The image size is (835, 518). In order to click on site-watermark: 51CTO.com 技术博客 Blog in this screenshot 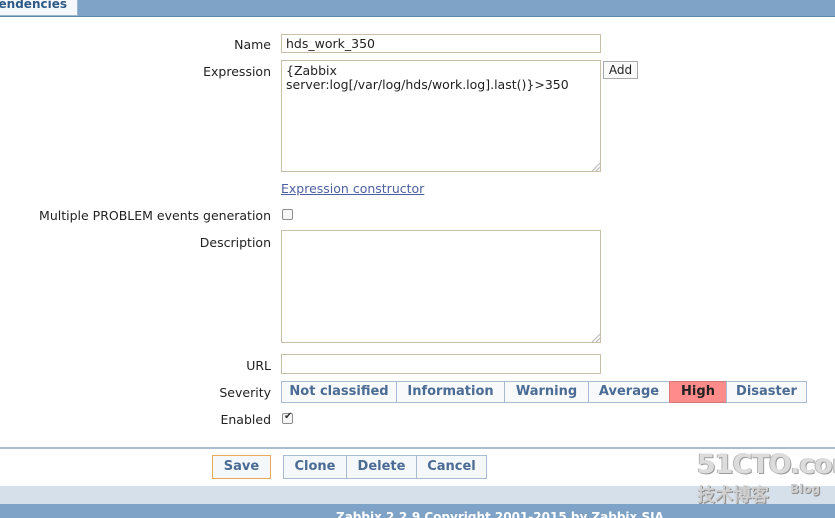, I will do `click(766, 478)`.